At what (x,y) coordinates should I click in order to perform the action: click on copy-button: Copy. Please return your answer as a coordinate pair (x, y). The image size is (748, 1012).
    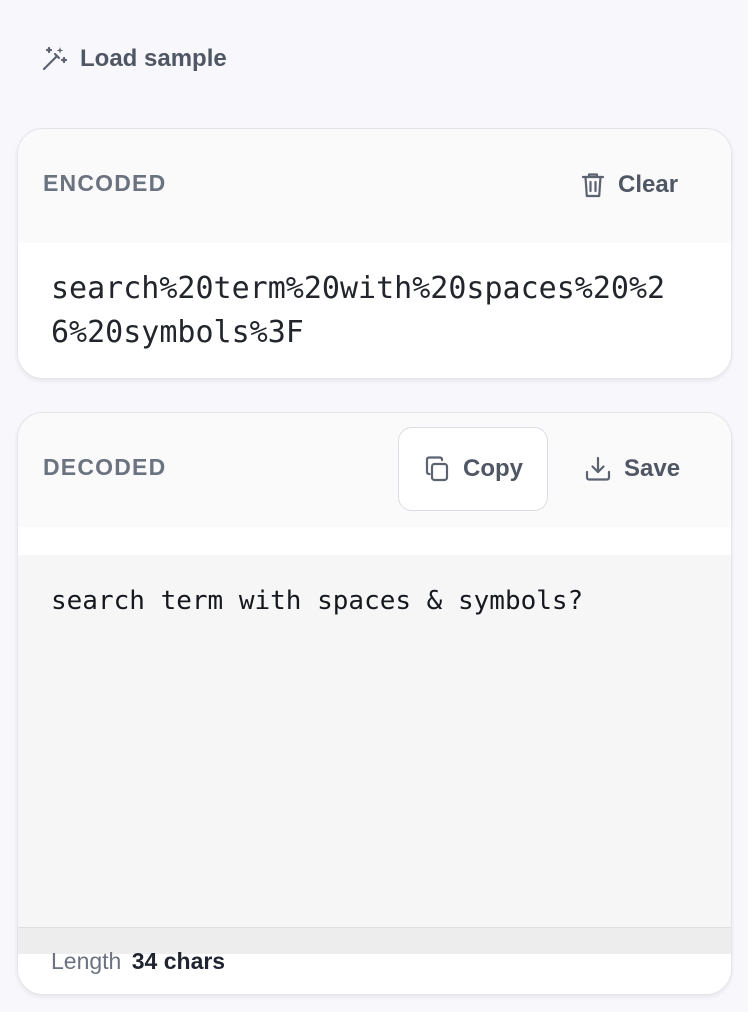
    Looking at the image, I should click on (473, 469).